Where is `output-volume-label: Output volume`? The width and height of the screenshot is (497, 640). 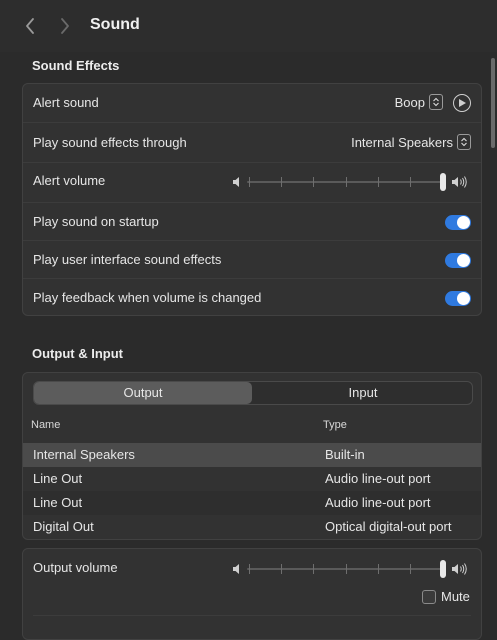 output-volume-label: Output volume is located at coordinates (75, 567).